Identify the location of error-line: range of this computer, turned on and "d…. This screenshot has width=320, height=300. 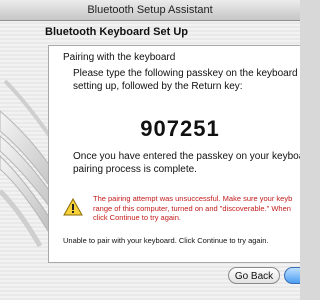
(192, 208).